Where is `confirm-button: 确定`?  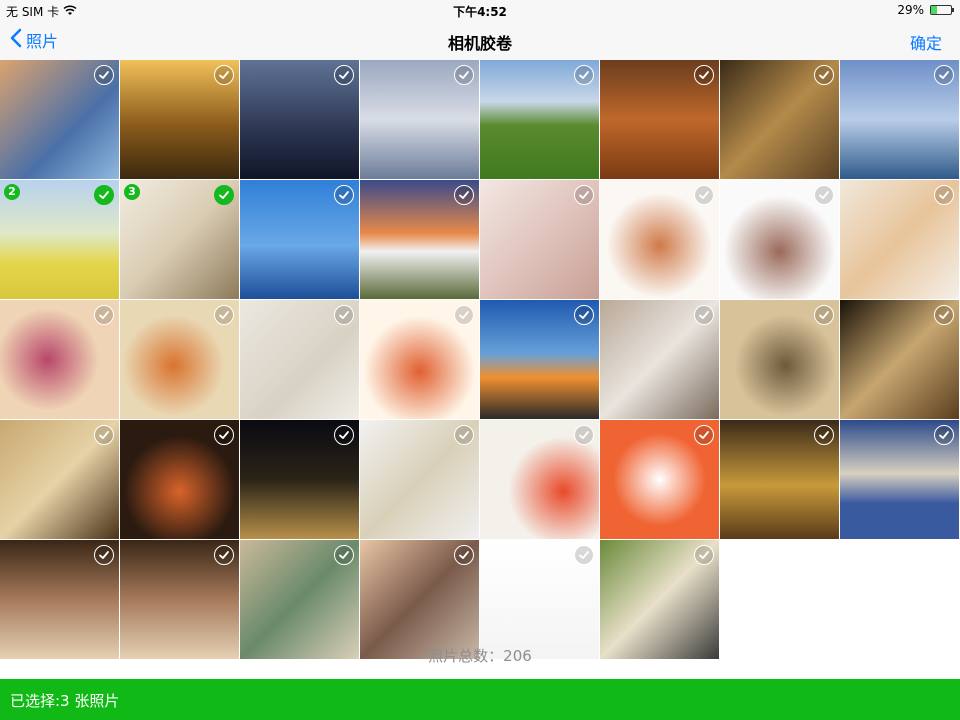 confirm-button: 确定 is located at coordinates (926, 42).